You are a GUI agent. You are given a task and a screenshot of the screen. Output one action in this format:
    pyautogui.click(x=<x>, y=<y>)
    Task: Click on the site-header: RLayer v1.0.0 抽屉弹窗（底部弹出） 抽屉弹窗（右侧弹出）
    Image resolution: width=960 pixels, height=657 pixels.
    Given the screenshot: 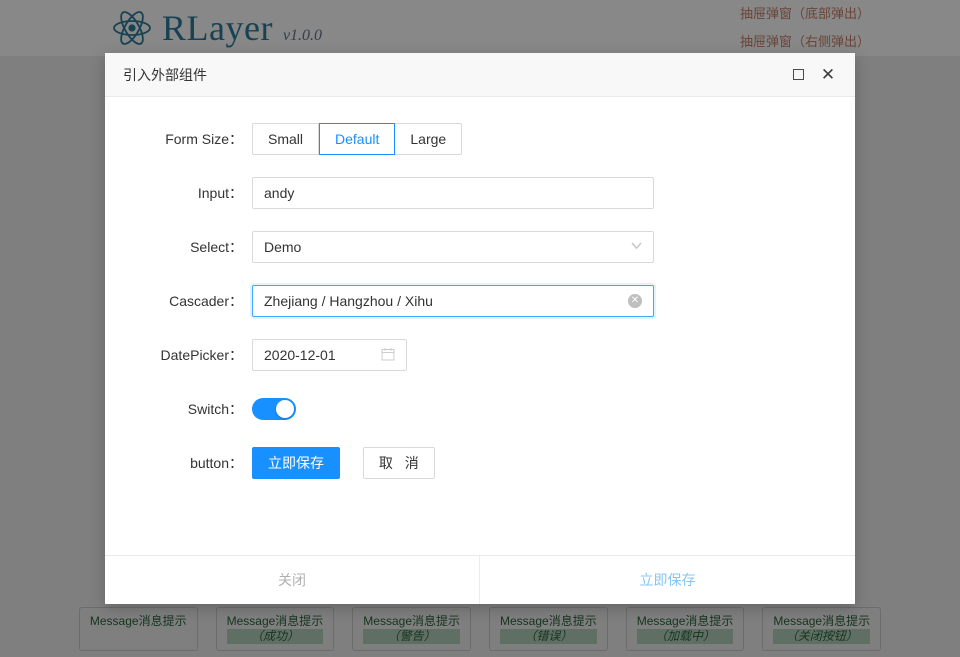 What is the action you would take?
    pyautogui.click(x=480, y=28)
    